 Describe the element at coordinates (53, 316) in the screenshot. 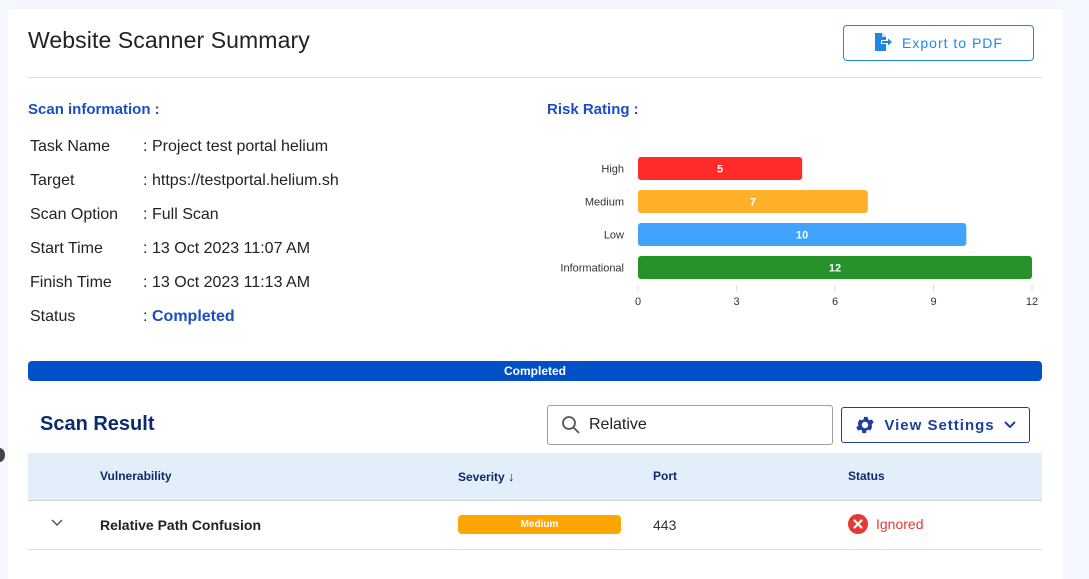

I see `info-label: Status` at that location.